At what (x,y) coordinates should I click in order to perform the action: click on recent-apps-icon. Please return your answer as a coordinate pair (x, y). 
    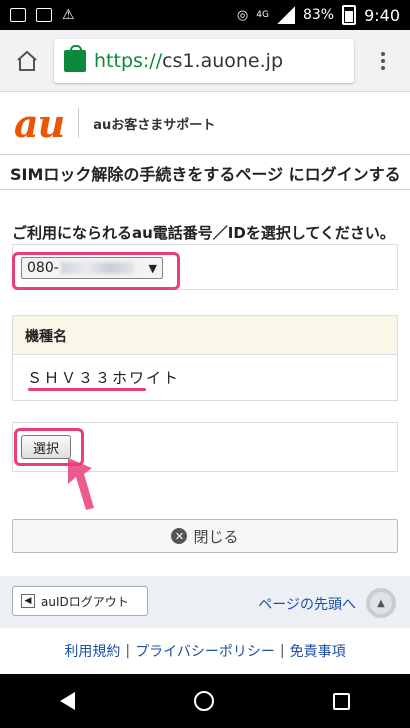
    Looking at the image, I should click on (342, 701).